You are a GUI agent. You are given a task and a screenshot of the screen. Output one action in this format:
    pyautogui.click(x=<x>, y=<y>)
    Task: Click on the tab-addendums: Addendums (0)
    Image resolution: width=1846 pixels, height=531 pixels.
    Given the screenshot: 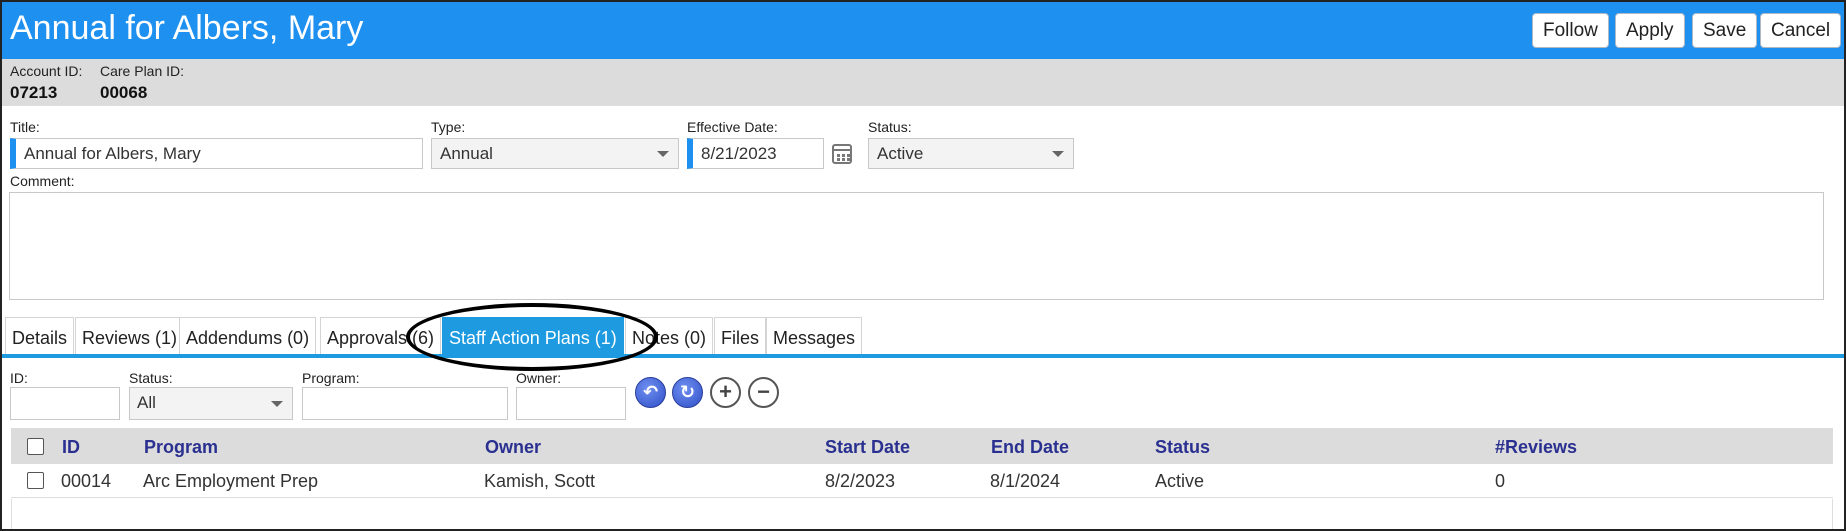 What is the action you would take?
    pyautogui.click(x=248, y=336)
    